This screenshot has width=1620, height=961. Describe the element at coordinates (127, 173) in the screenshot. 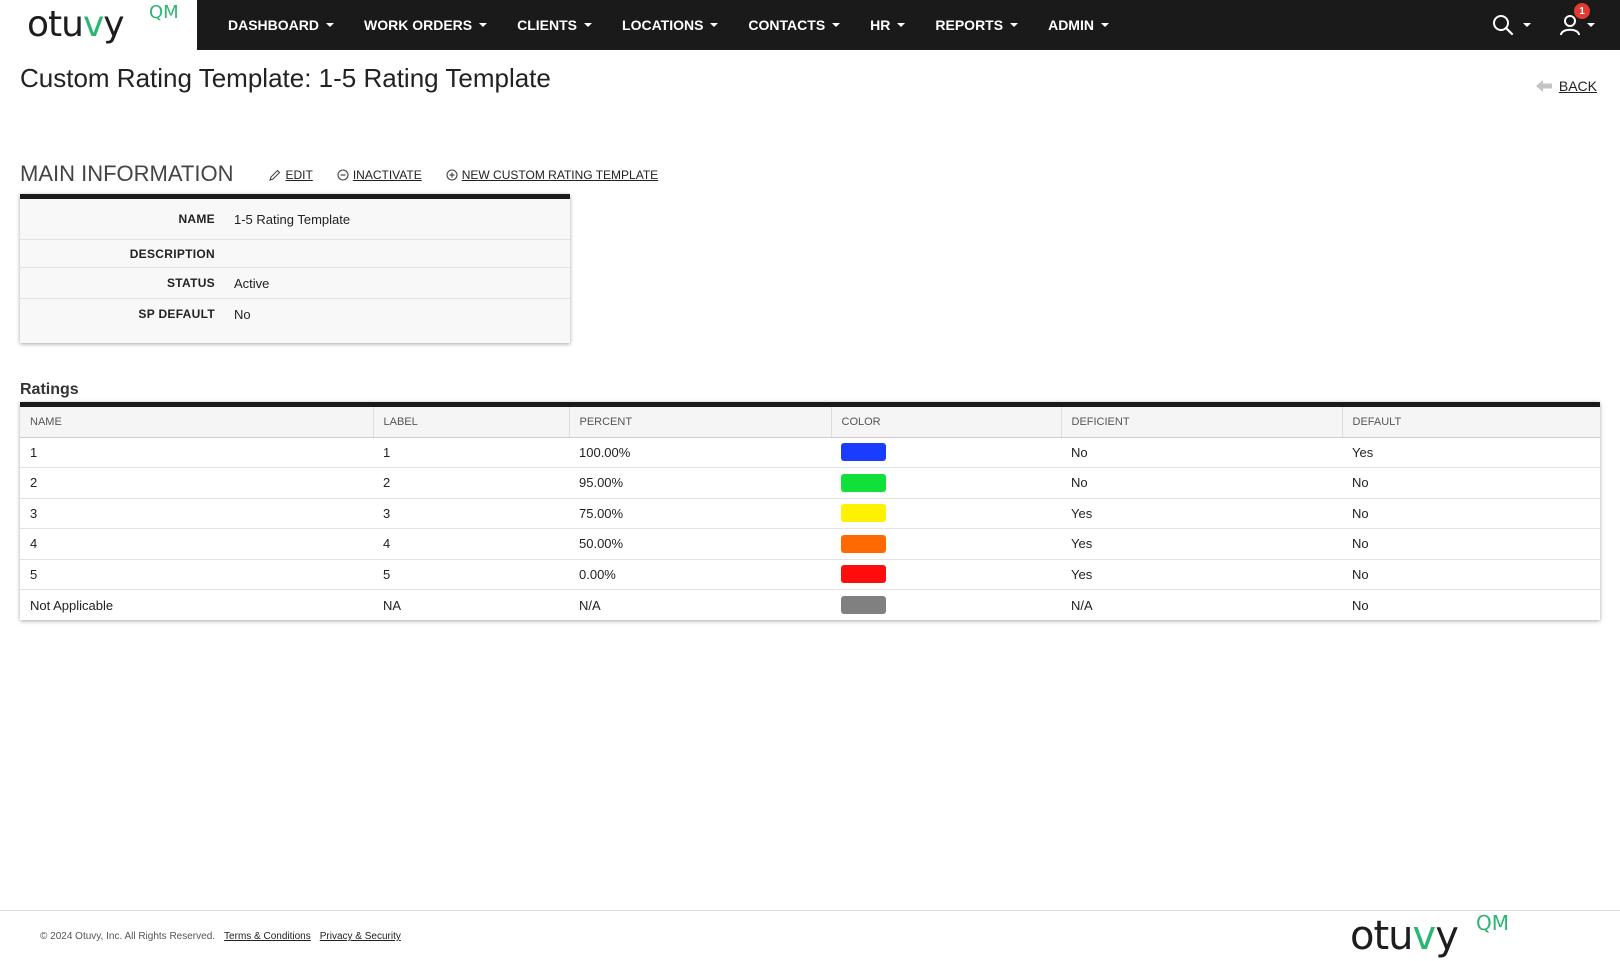

I see `main-info-title: MAIN INFORMATION` at that location.